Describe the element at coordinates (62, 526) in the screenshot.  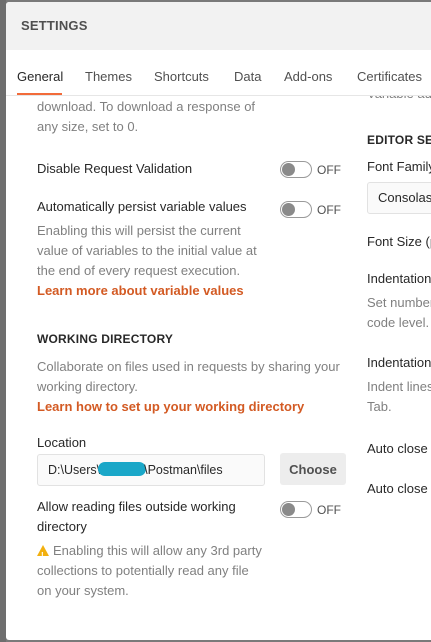
I see `allow-outside-label-2: directory` at that location.